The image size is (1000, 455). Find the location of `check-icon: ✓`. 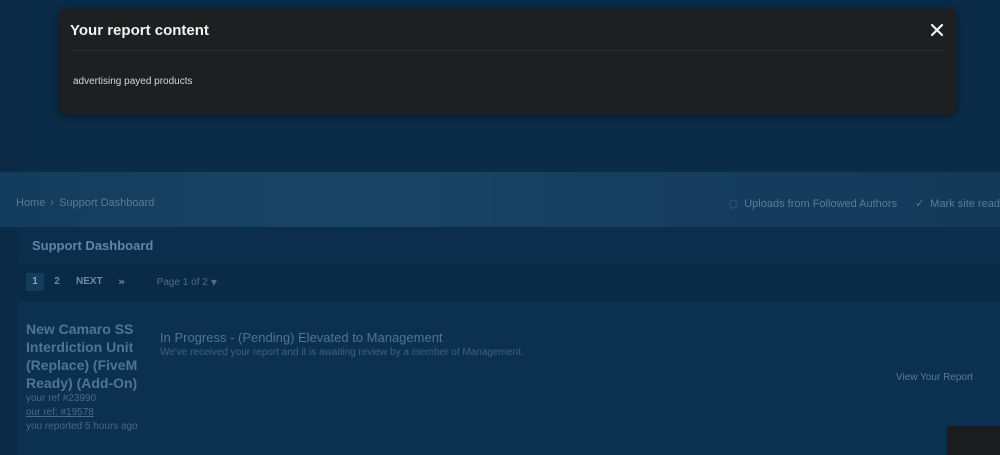

check-icon: ✓ is located at coordinates (920, 203).